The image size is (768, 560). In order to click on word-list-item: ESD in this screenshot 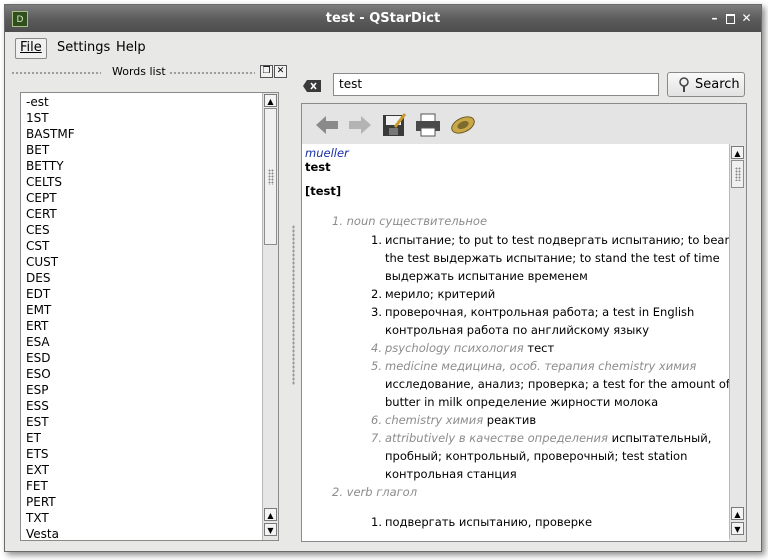, I will do `click(141, 358)`.